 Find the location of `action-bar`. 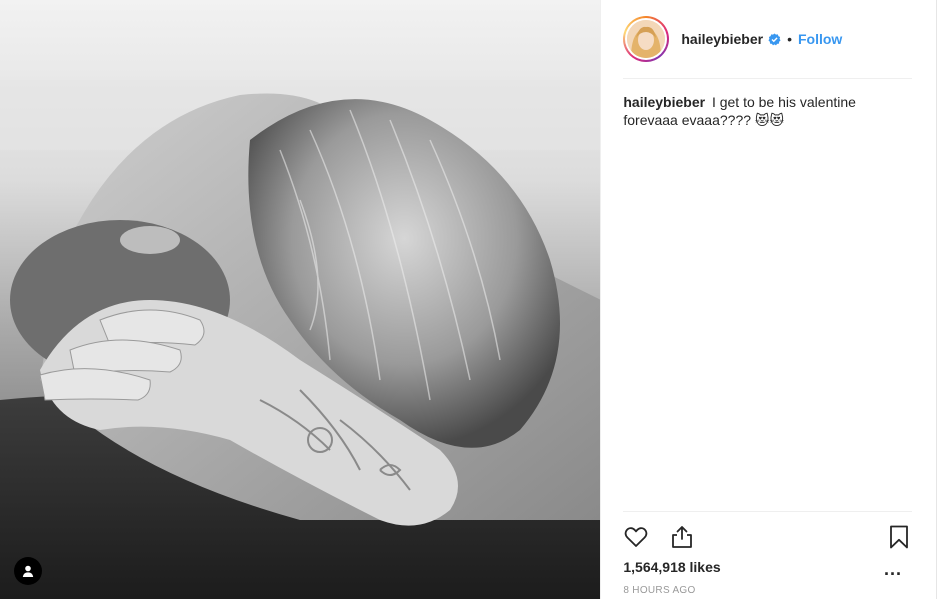

action-bar is located at coordinates (767, 537).